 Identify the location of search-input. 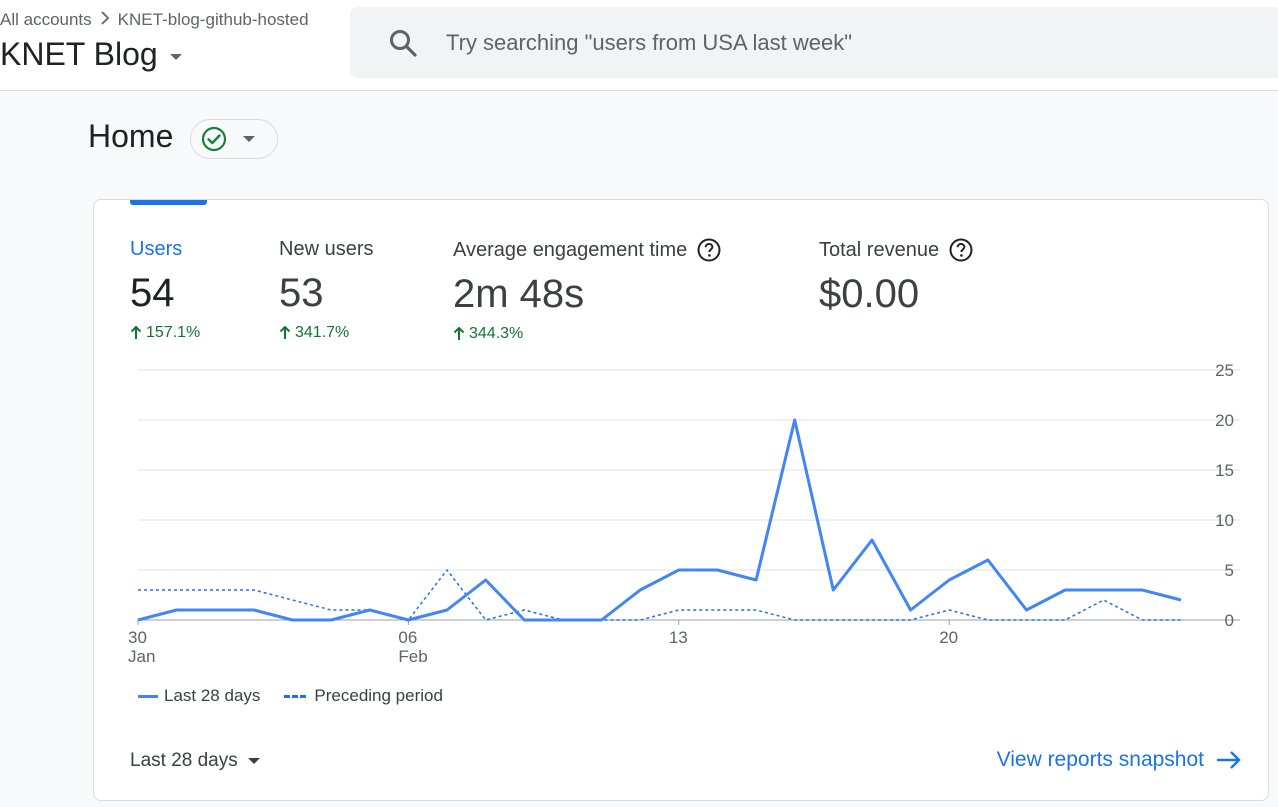
(796, 42).